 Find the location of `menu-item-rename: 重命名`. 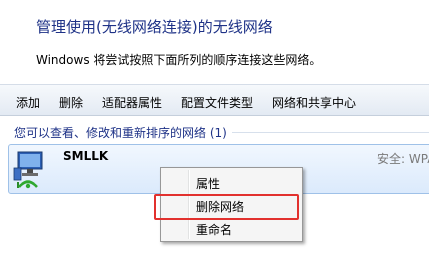

menu-item-rename: 重命名 is located at coordinates (231, 228).